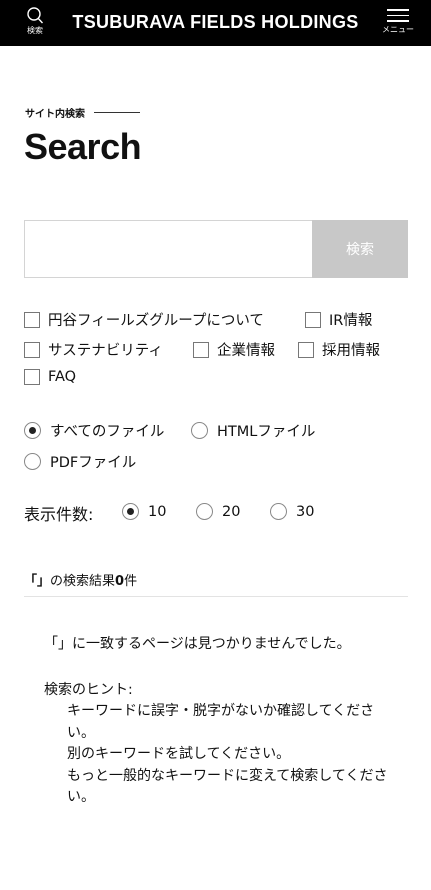  I want to click on section-eyebrow: サイト内検索, so click(82, 112).